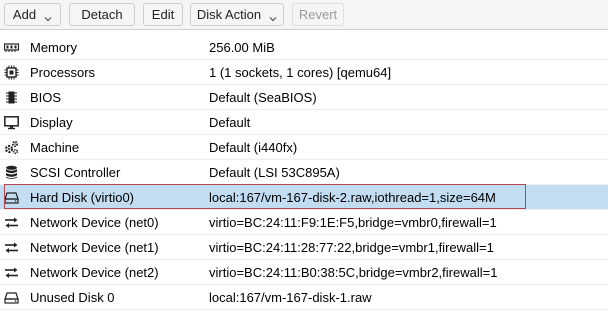 The width and height of the screenshot is (608, 317). Describe the element at coordinates (304, 147) in the screenshot. I see `hardware-row-machine: Machine Default (i440fx)` at that location.